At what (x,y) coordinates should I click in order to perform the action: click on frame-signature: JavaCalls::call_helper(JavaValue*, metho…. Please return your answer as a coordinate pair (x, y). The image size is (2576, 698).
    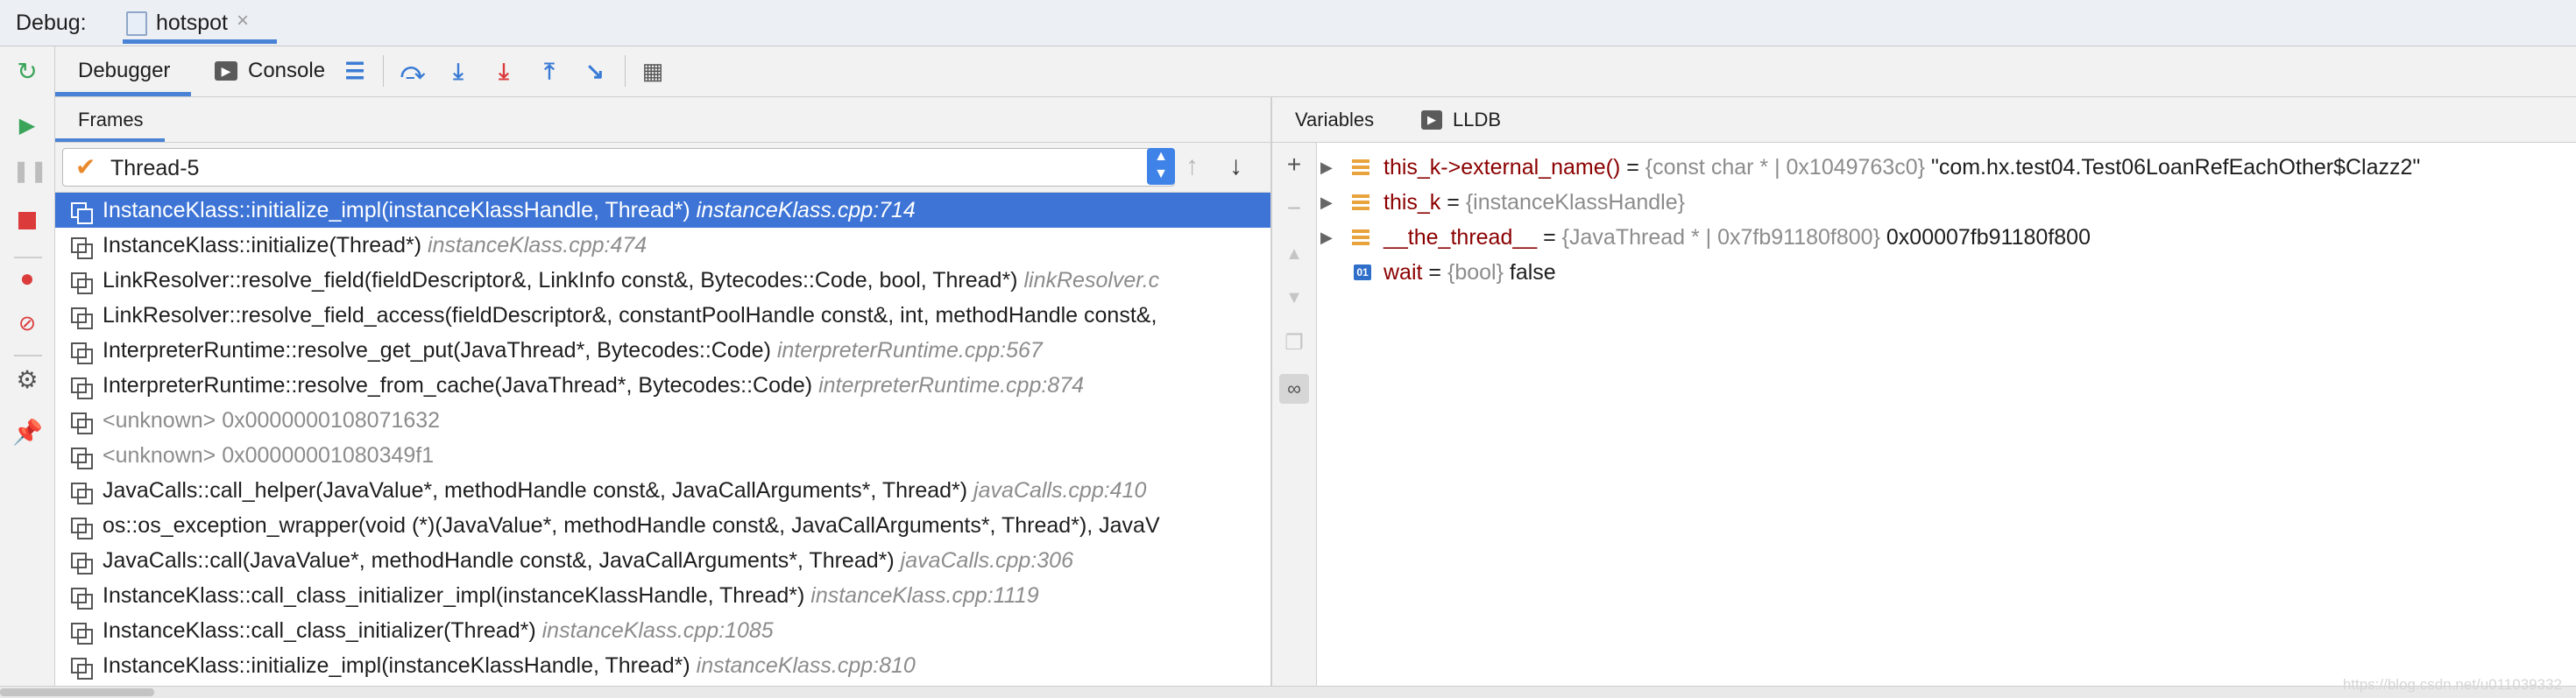
    Looking at the image, I should click on (535, 491).